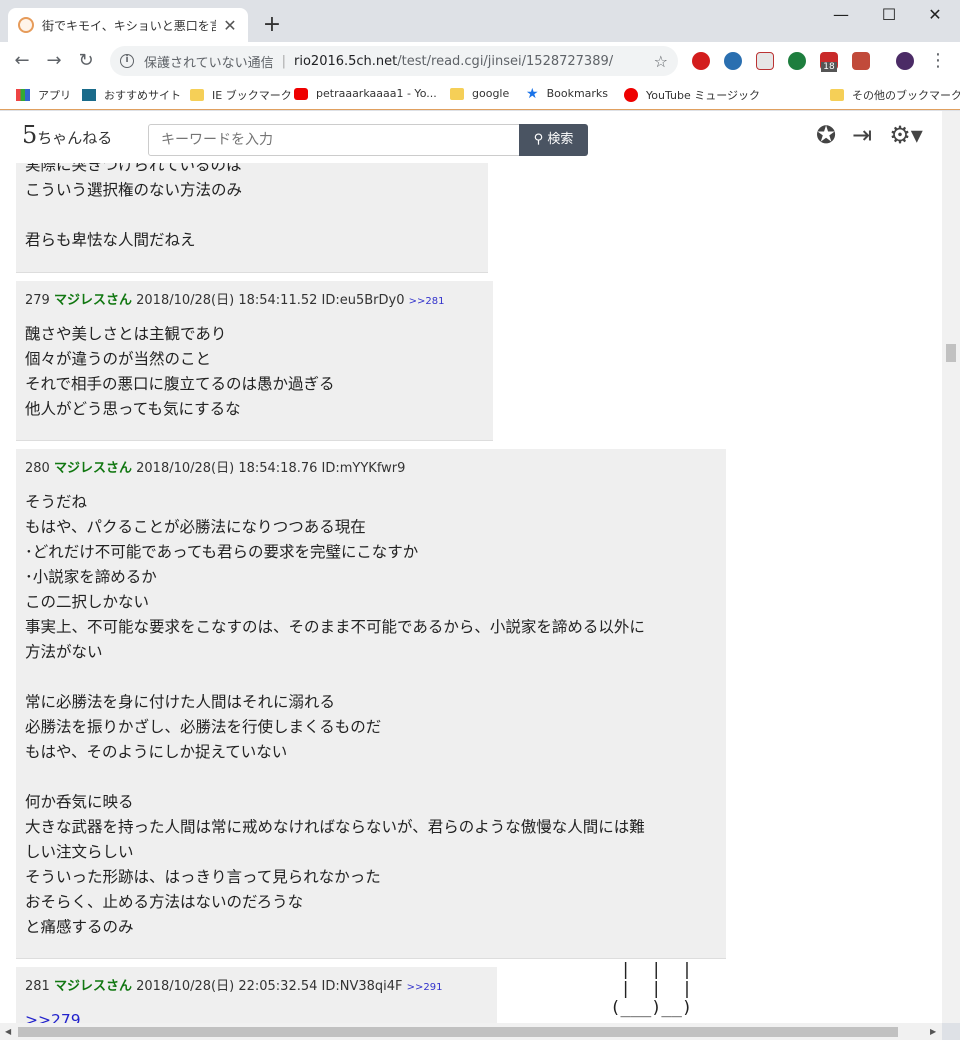 This screenshot has width=960, height=1040. Describe the element at coordinates (256, 1015) in the screenshot. I see `post-body: >>279` at that location.